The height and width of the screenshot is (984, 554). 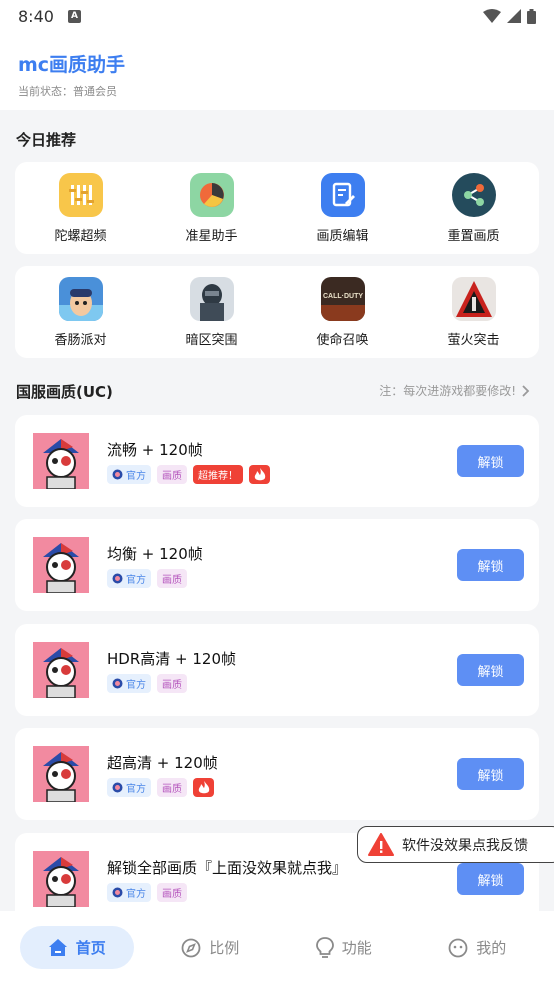 What do you see at coordinates (72, 65) in the screenshot?
I see `app-title: mc画质助手` at bounding box center [72, 65].